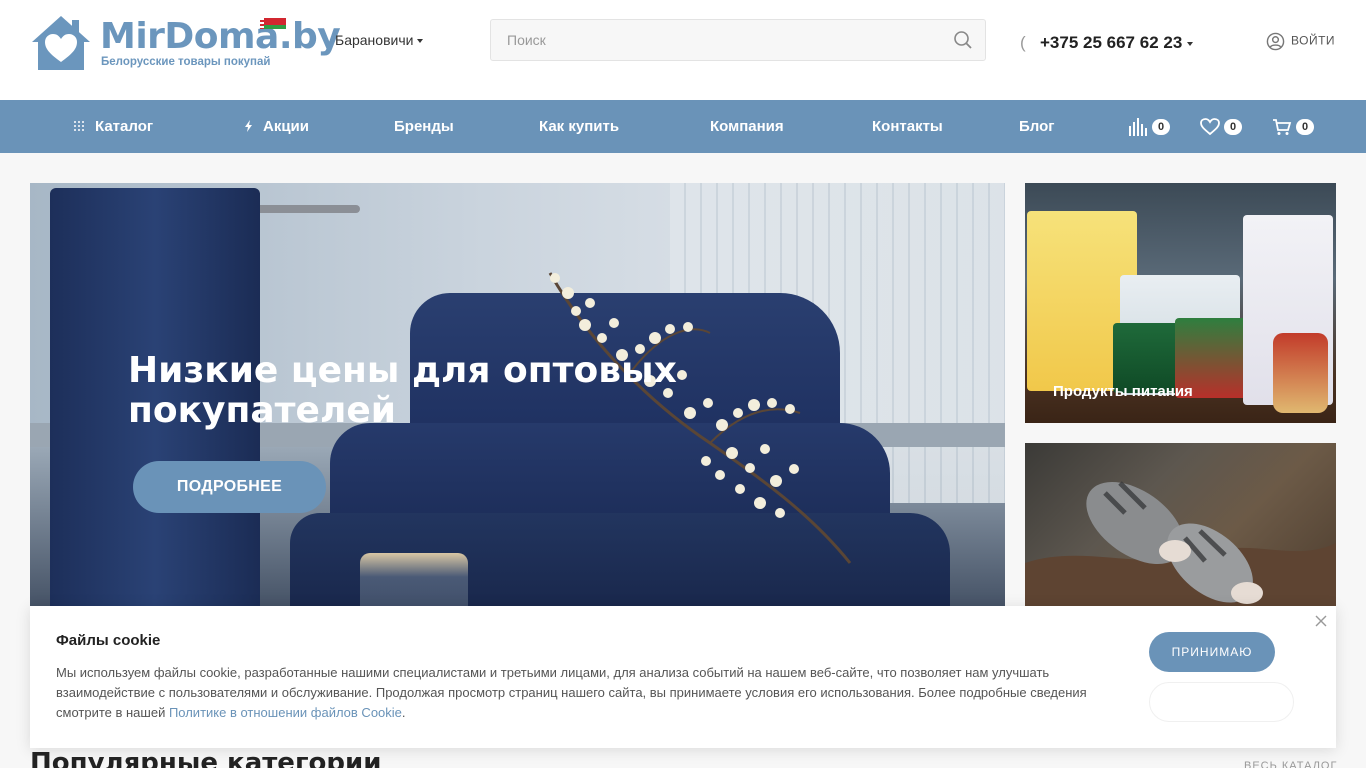 This screenshot has width=1366, height=768. Describe the element at coordinates (1221, 702) in the screenshot. I see `cookie-secondary-button` at that location.